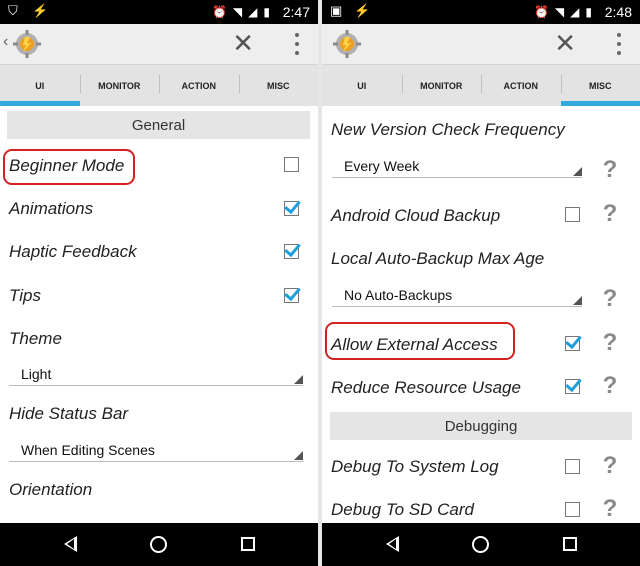  I want to click on status-time: 2:48, so click(618, 12).